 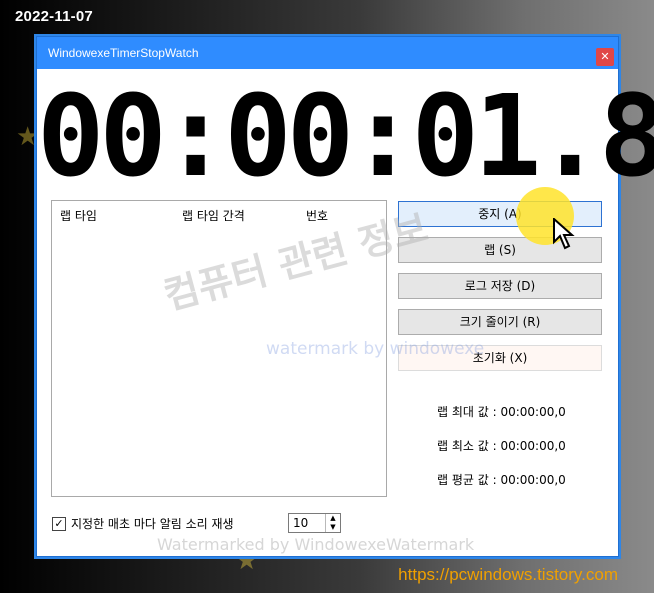 I want to click on window-title: WindowexeTimerStopWatch, so click(x=123, y=53).